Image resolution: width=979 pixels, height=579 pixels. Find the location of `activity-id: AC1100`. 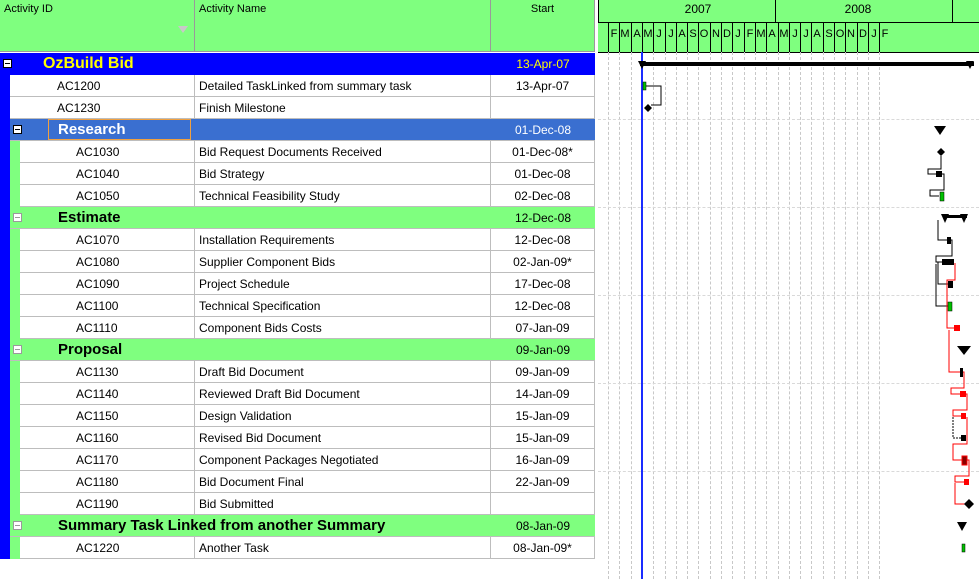

activity-id: AC1100 is located at coordinates (107, 306).